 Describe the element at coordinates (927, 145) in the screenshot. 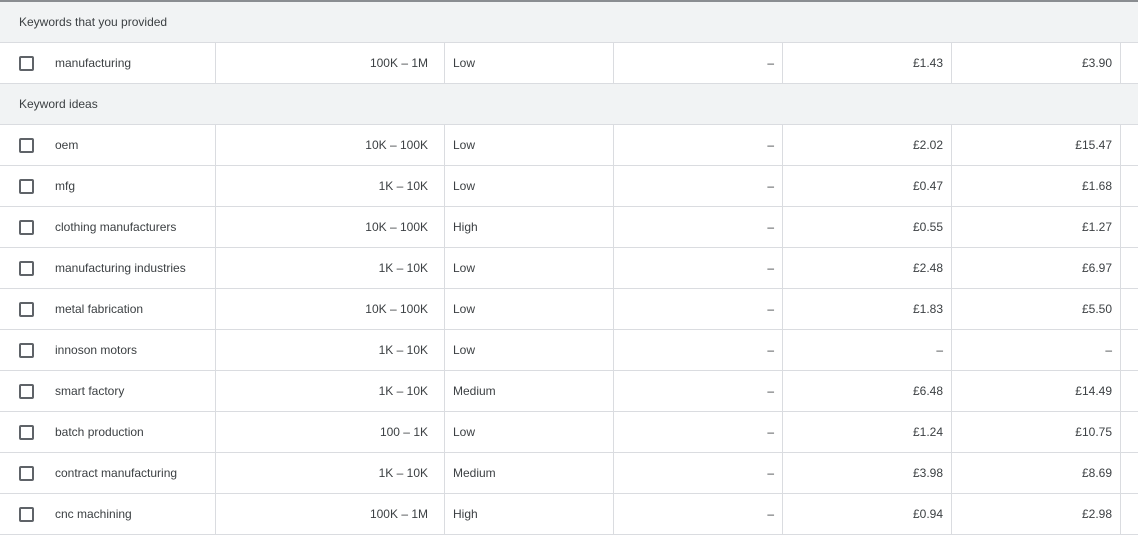

I see `top-of-page-bid-low: £2.02` at that location.